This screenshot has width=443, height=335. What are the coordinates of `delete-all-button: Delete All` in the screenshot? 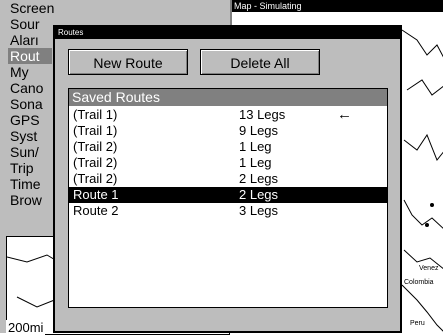 It's located at (260, 62).